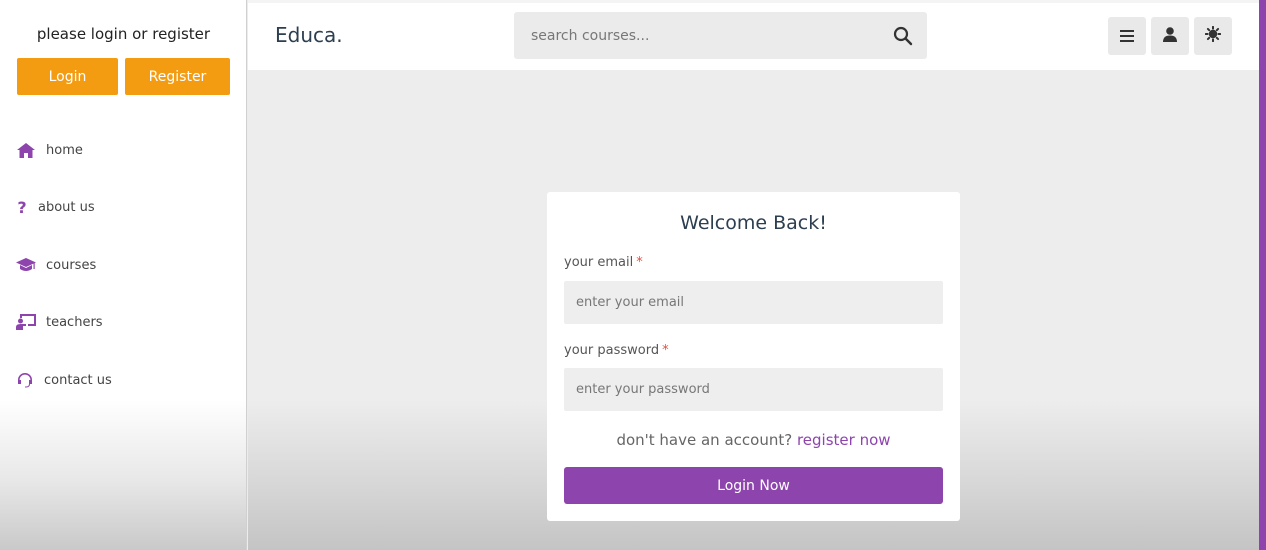 The image size is (1266, 550). I want to click on password-label-text: your password, so click(612, 350).